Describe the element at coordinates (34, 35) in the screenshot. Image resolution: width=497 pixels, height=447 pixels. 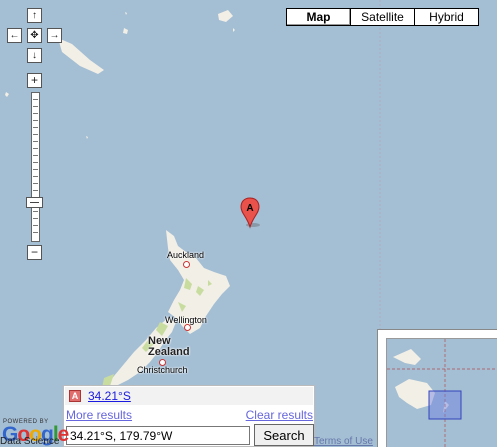
I see `pan-center-button: ✥` at that location.